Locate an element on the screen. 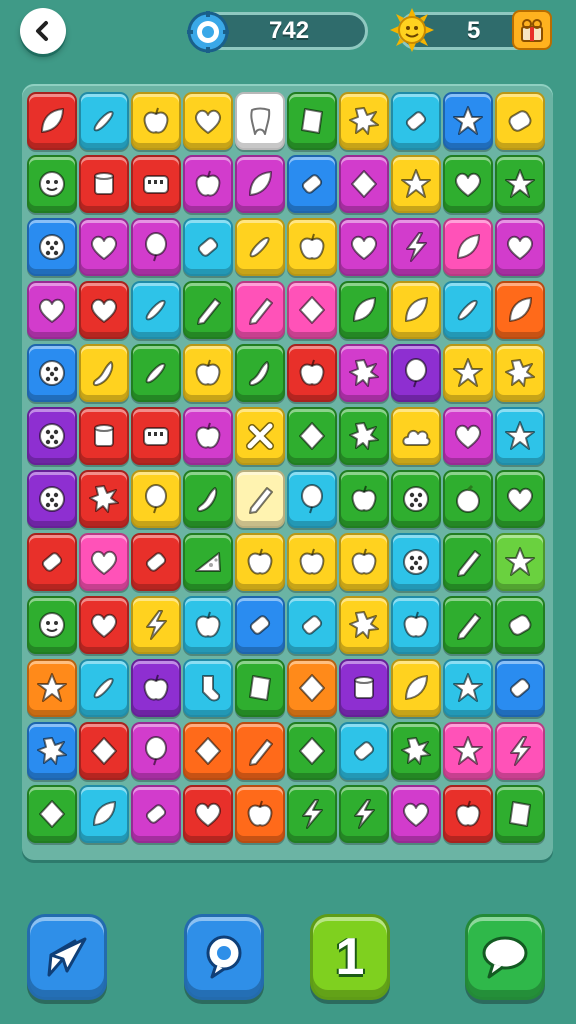 The image size is (576, 1024). tile-cross is located at coordinates (260, 436).